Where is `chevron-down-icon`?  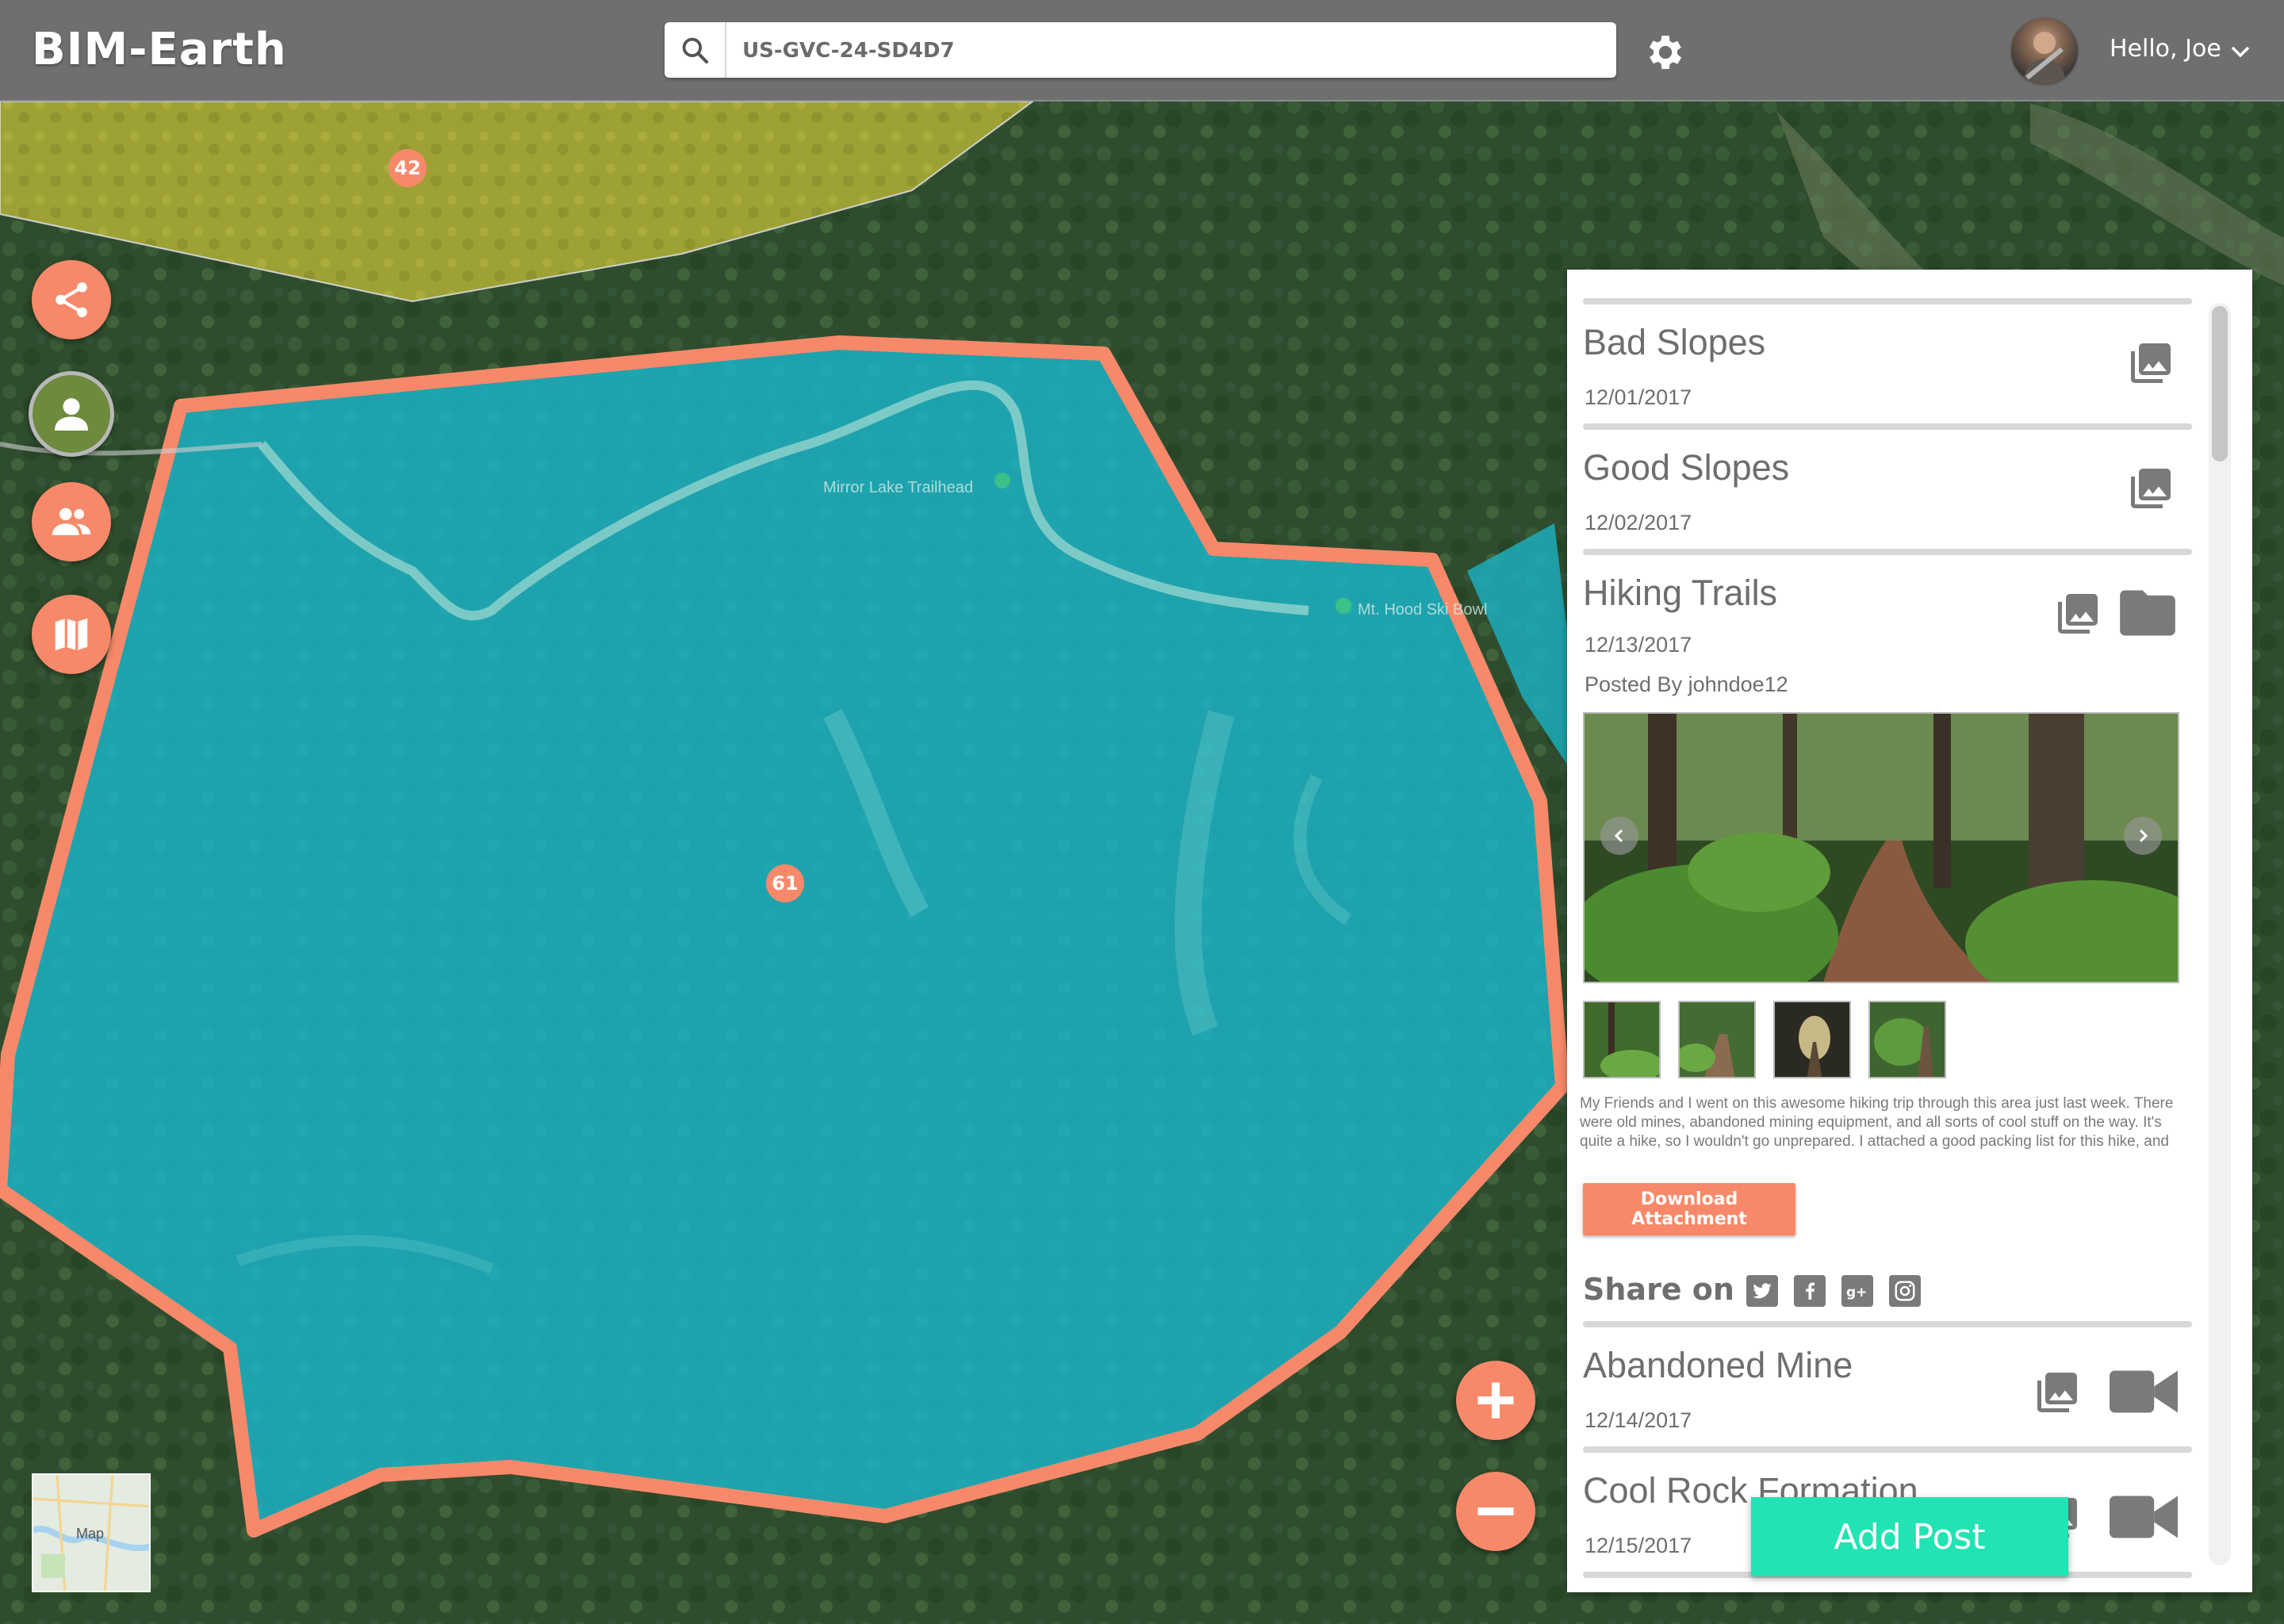
chevron-down-icon is located at coordinates (2240, 52).